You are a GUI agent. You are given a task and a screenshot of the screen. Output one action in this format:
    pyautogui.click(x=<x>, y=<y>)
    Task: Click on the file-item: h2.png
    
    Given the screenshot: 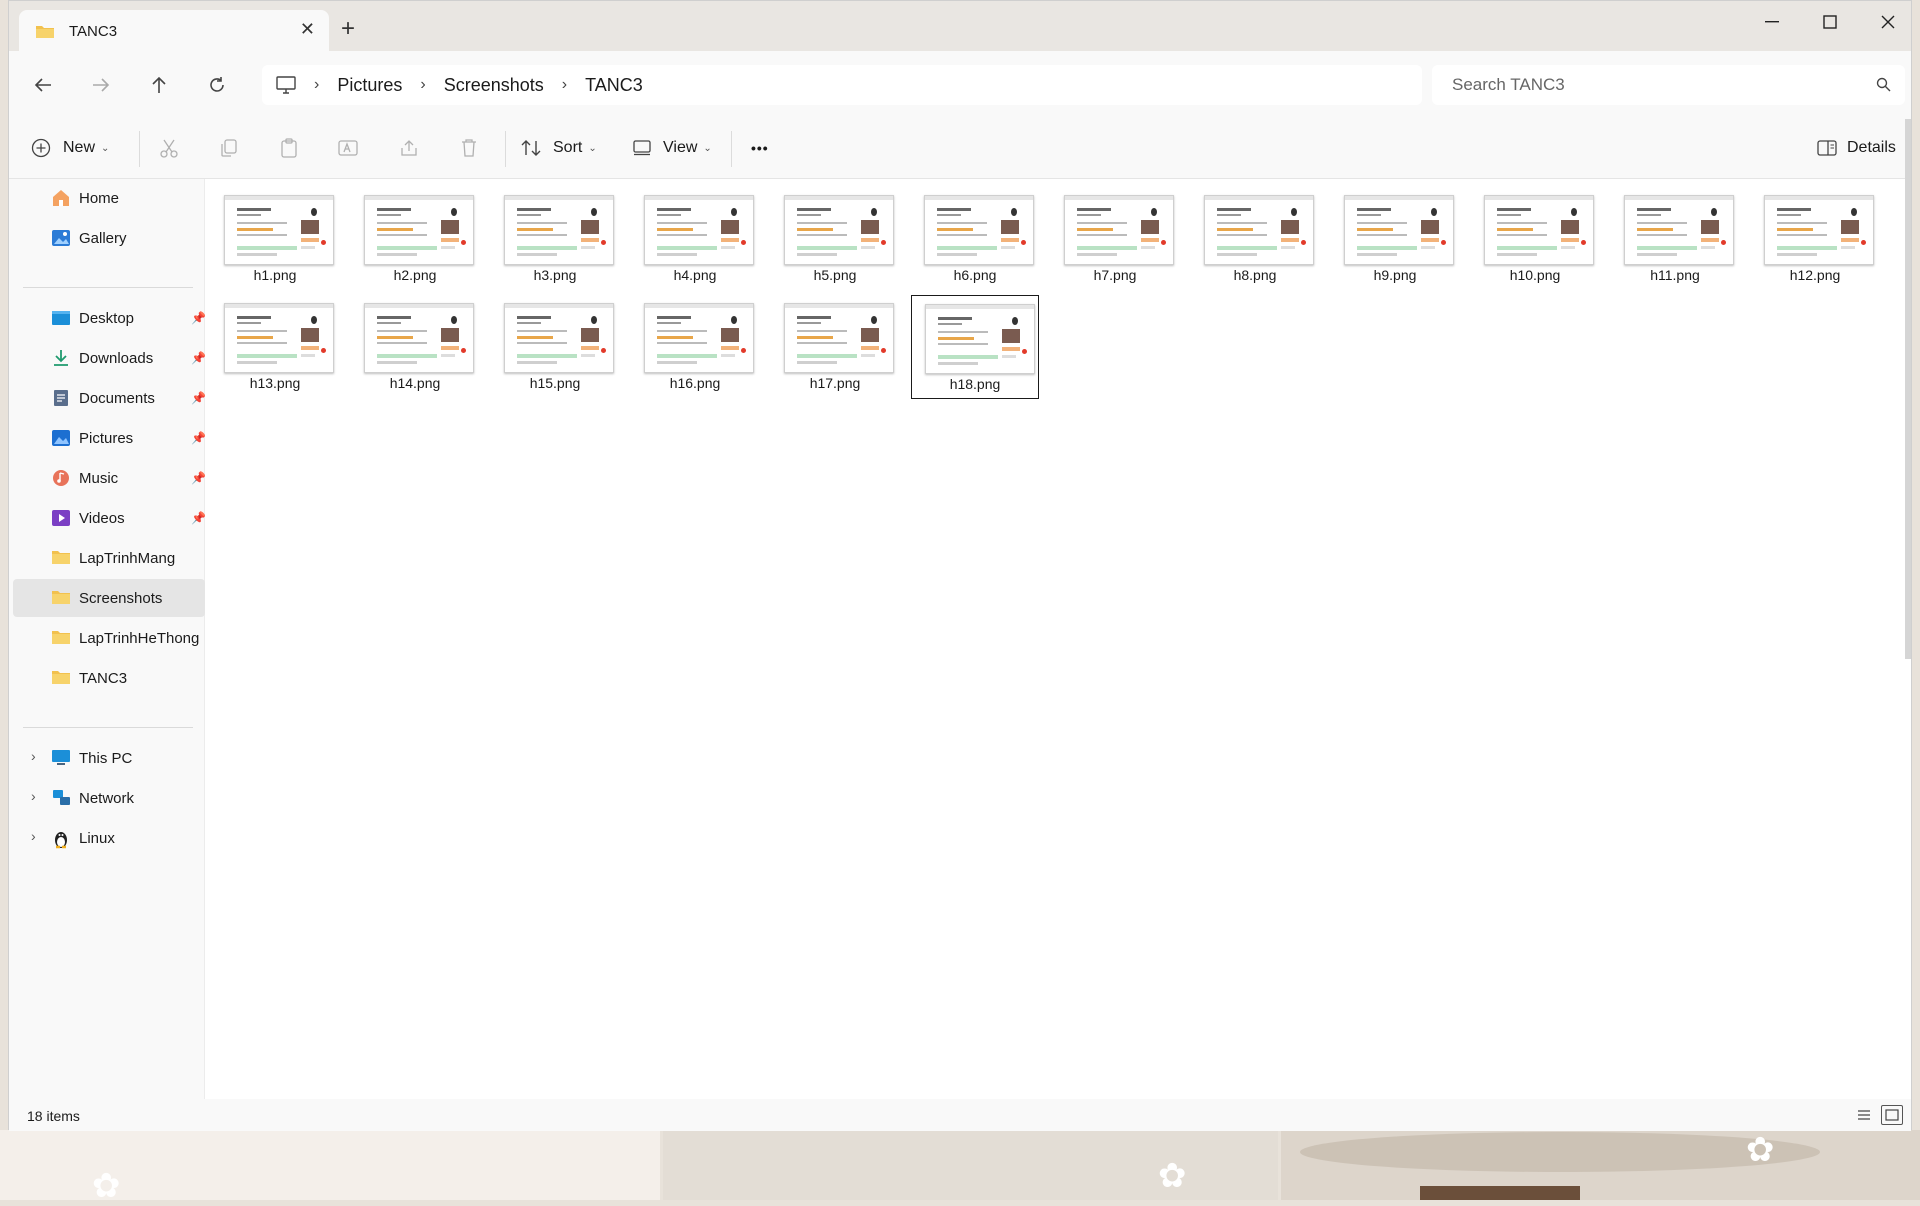 What is the action you would take?
    pyautogui.click(x=415, y=239)
    